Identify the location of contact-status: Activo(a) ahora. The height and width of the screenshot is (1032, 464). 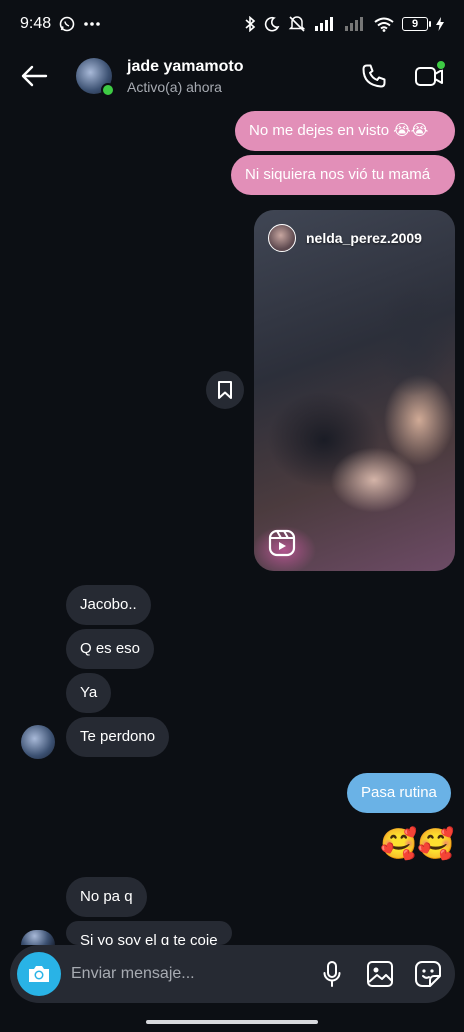
(174, 86).